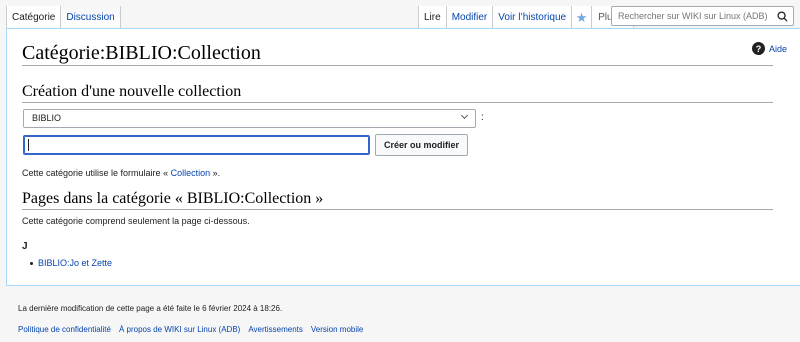 This screenshot has height=342, width=800. What do you see at coordinates (25, 246) in the screenshot?
I see `index-letter: J` at bounding box center [25, 246].